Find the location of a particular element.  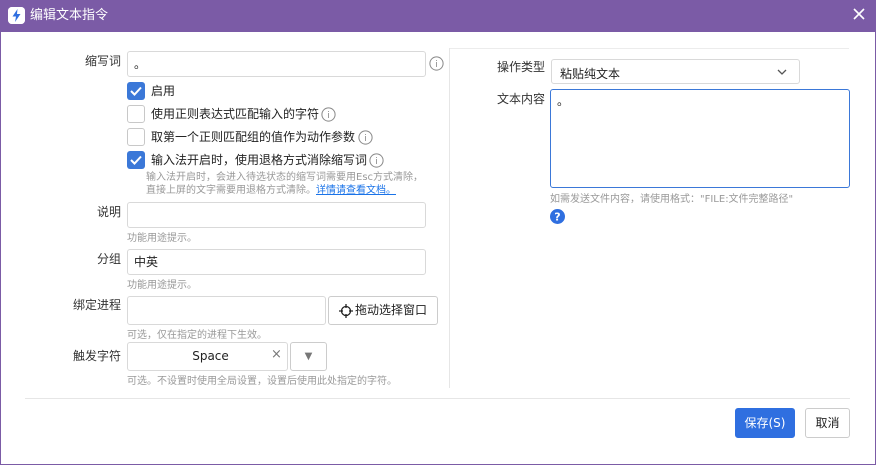

trigger-hint: 可选。不设置时使用全局设置，设置后使用此处指定的字符。 is located at coordinates (262, 381).